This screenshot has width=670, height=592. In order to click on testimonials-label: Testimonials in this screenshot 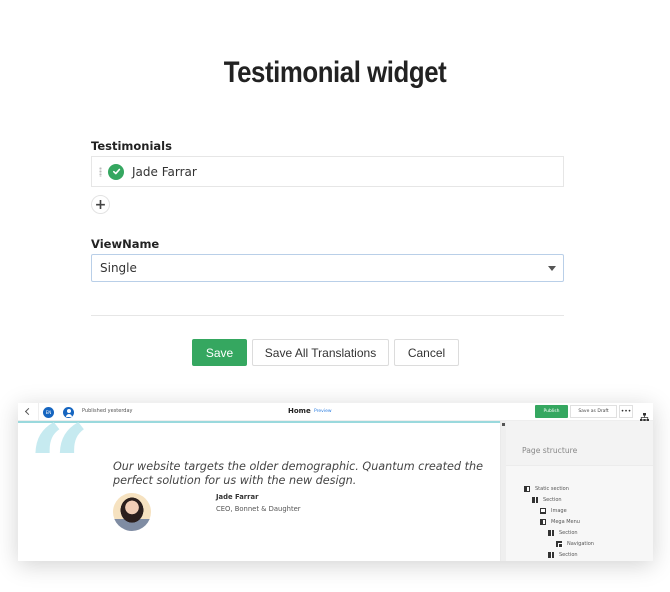, I will do `click(131, 146)`.